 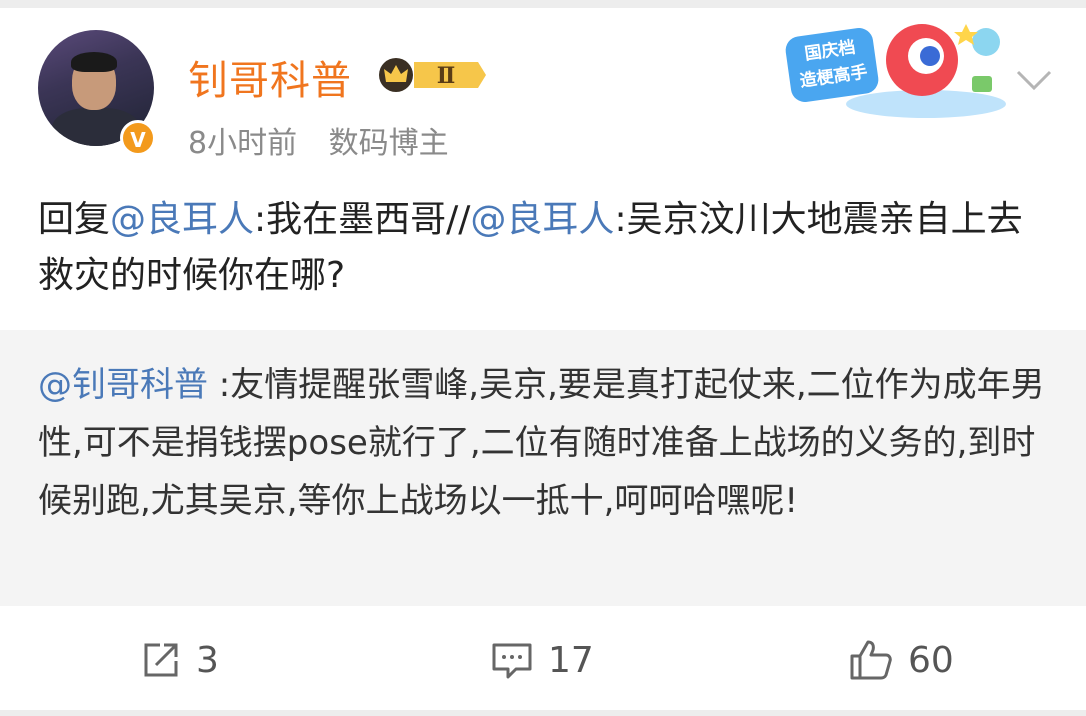 I want to click on top-divider, so click(x=543, y=4).